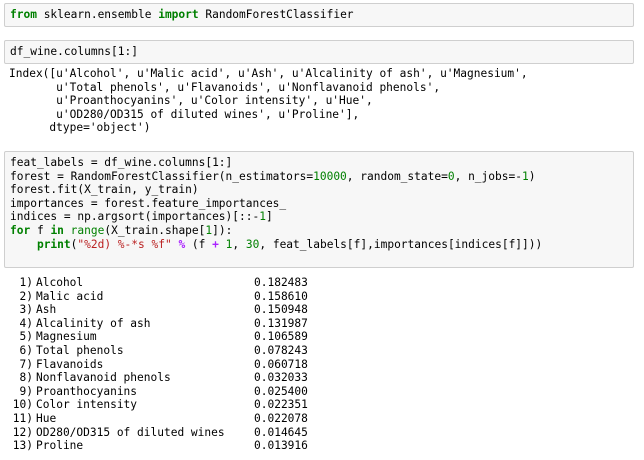 The width and height of the screenshot is (644, 460). I want to click on code-line: feat_labels = df_wine.columns[1:], so click(121, 162).